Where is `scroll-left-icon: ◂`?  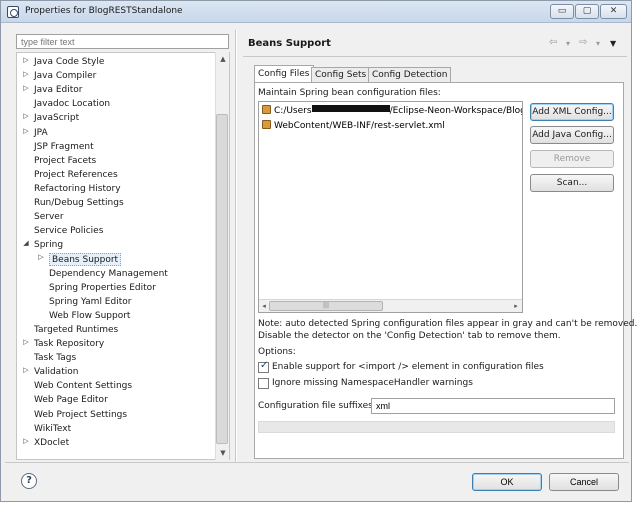 scroll-left-icon: ◂ is located at coordinates (264, 306).